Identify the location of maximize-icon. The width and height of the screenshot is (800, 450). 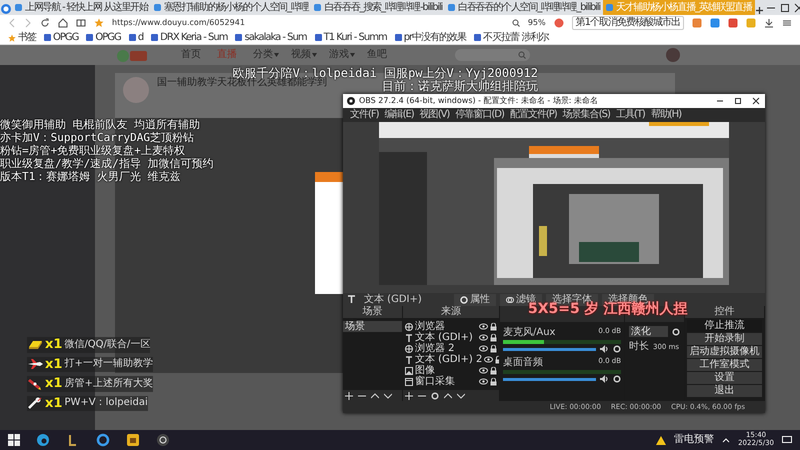
(738, 101).